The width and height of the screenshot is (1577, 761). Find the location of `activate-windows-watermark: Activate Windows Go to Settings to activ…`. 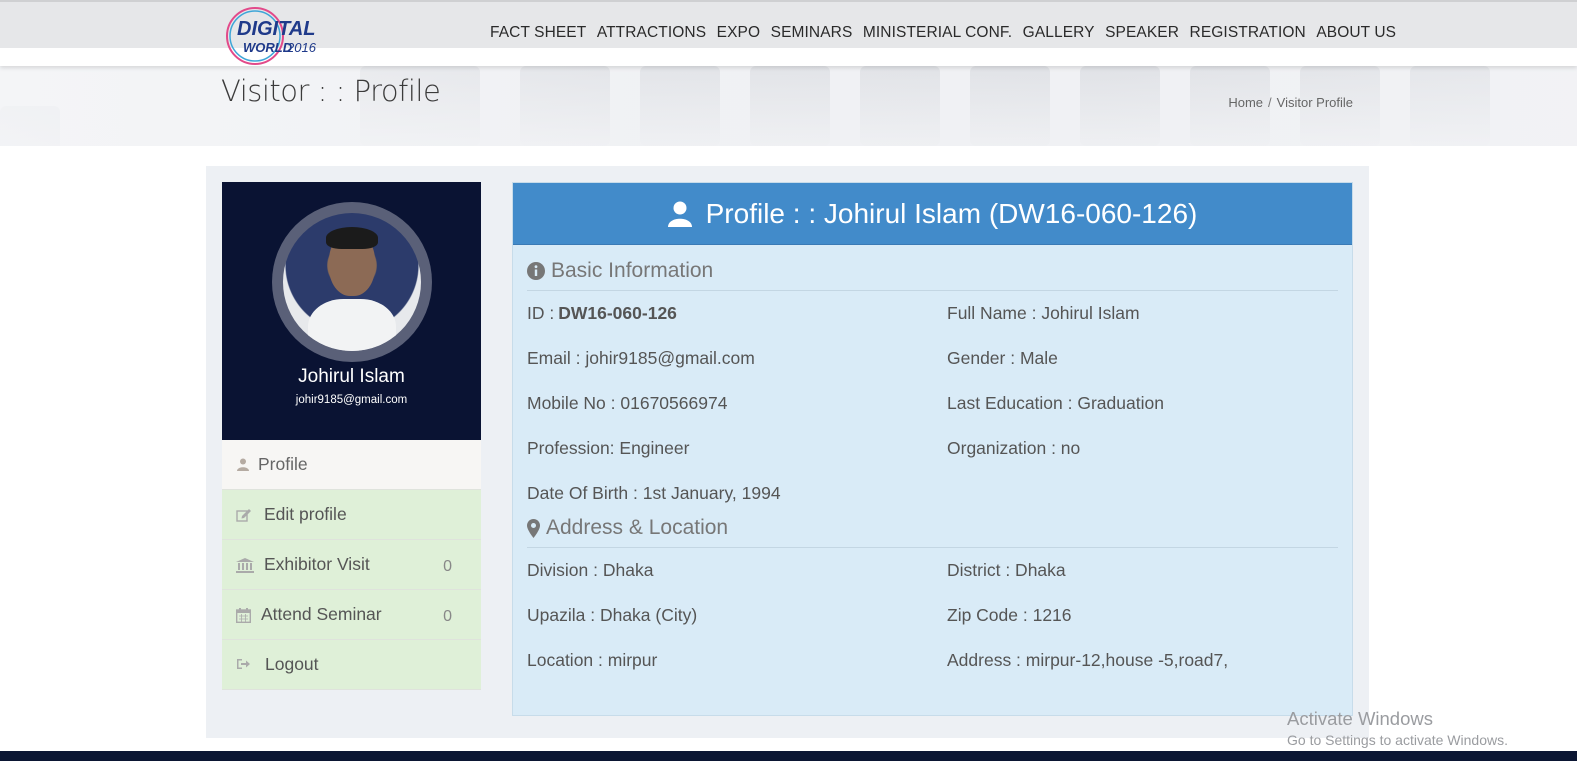

activate-windows-watermark: Activate Windows Go to Settings to activ… is located at coordinates (1397, 728).